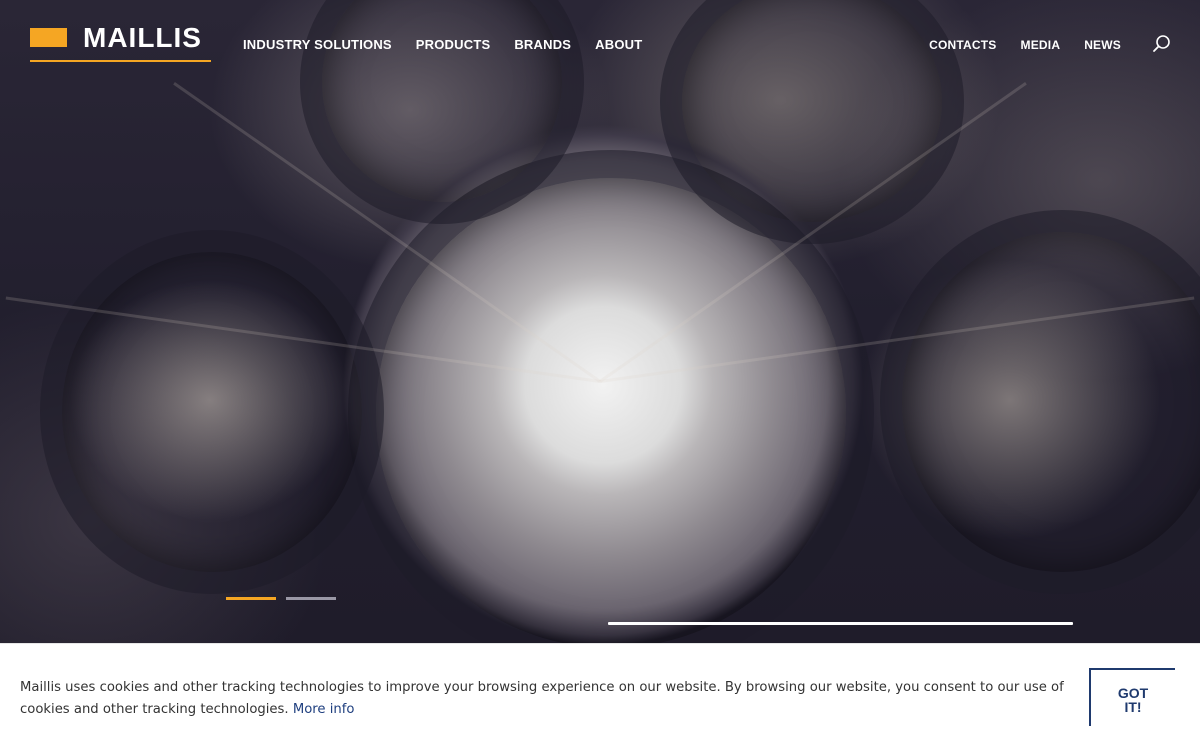 The height and width of the screenshot is (751, 1200). I want to click on search-icon, so click(1162, 44).